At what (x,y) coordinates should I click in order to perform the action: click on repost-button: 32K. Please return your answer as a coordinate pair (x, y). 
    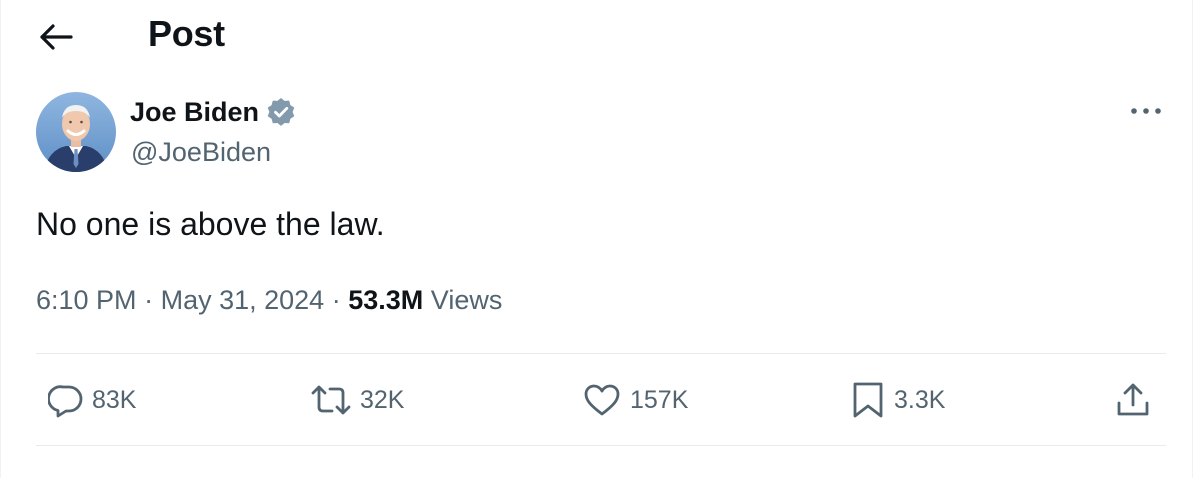
    Looking at the image, I should click on (357, 400).